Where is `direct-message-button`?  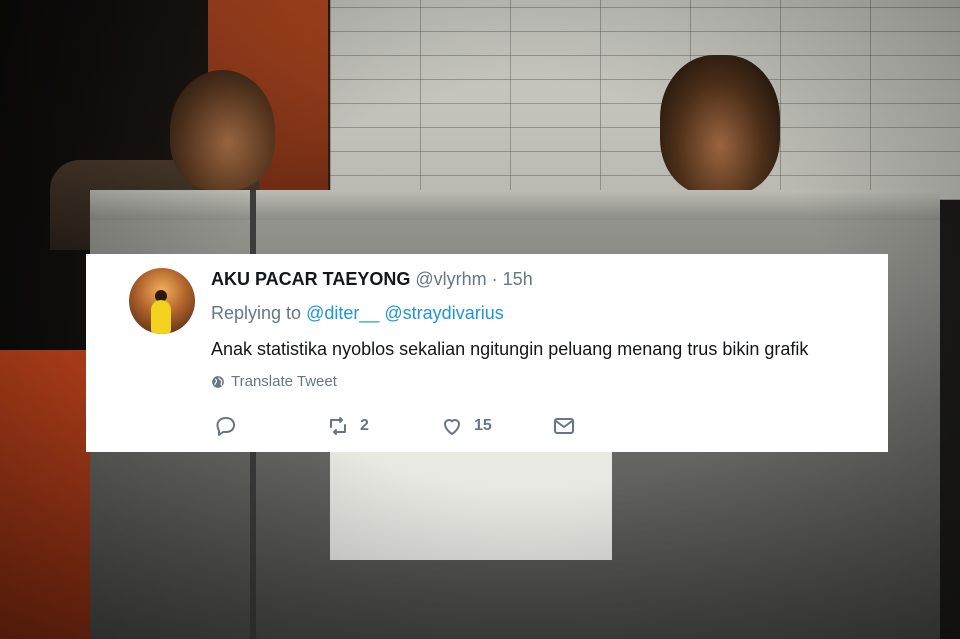 direct-message-button is located at coordinates (564, 426).